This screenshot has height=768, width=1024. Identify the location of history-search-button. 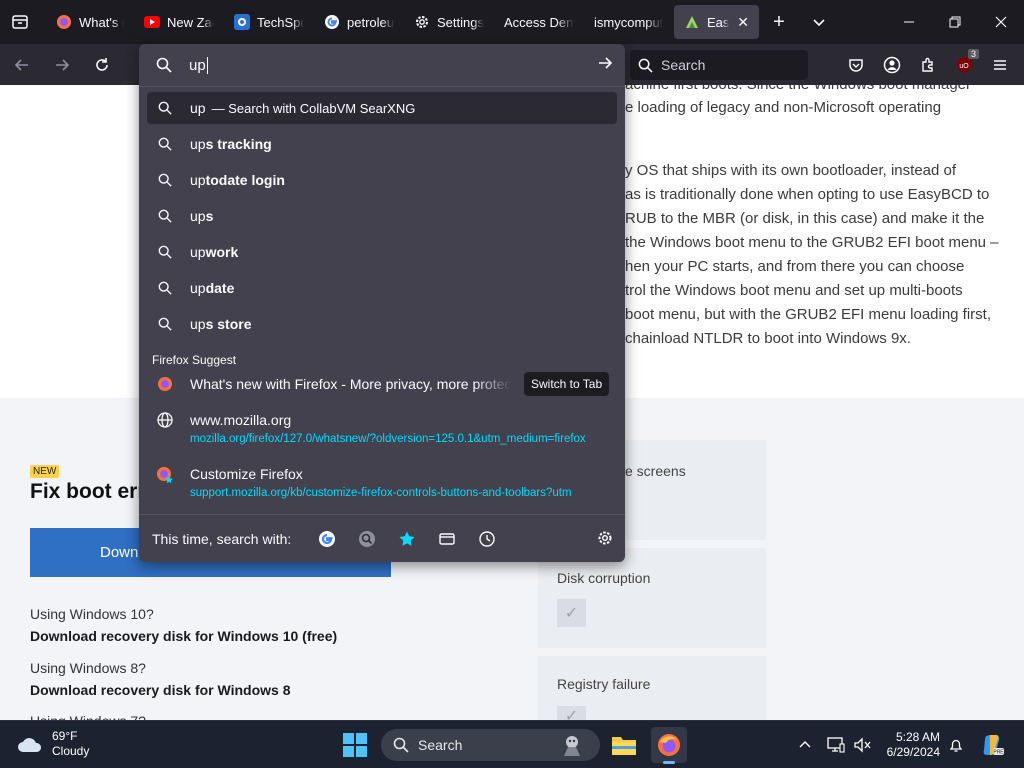
(487, 539).